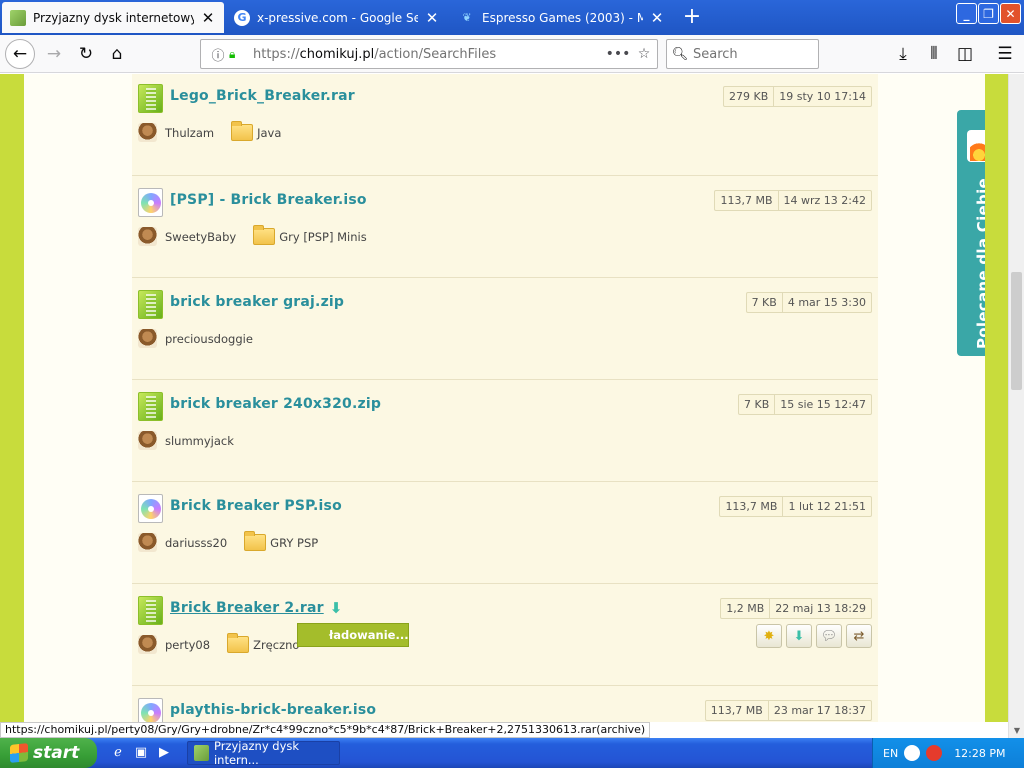 This screenshot has width=1024, height=768. What do you see at coordinates (804, 404) in the screenshot?
I see `file-meta: 7 KB 15 sie 15 12:47` at bounding box center [804, 404].